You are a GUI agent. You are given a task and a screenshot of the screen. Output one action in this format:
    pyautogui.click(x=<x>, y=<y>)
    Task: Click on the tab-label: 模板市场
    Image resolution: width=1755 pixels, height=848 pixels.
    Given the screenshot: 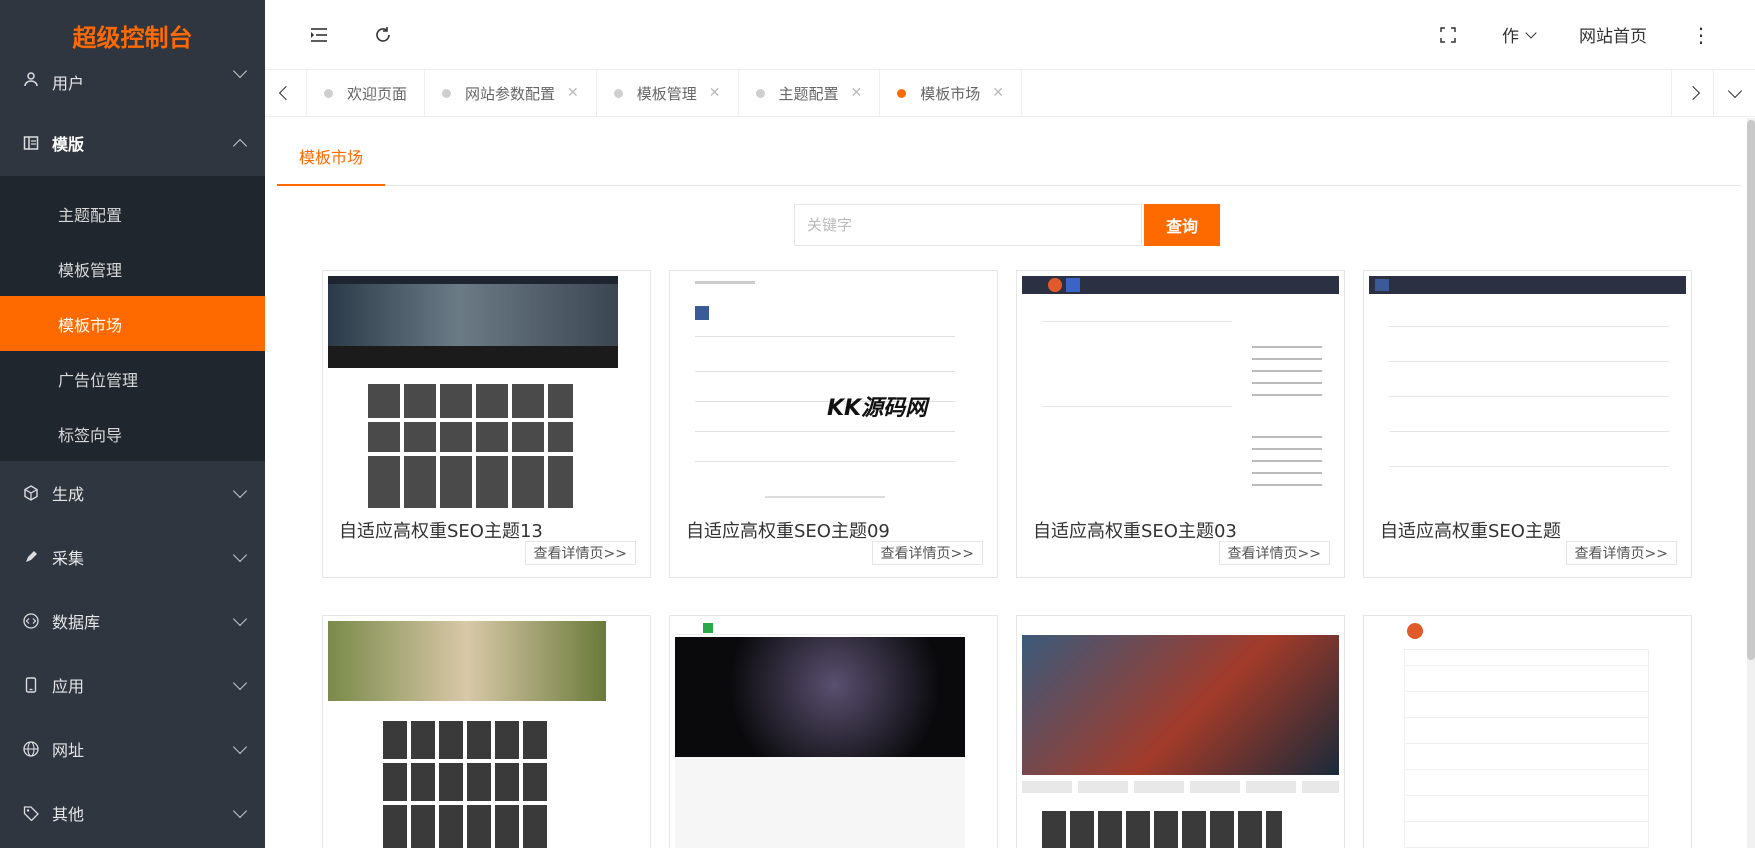 What is the action you would take?
    pyautogui.click(x=950, y=93)
    